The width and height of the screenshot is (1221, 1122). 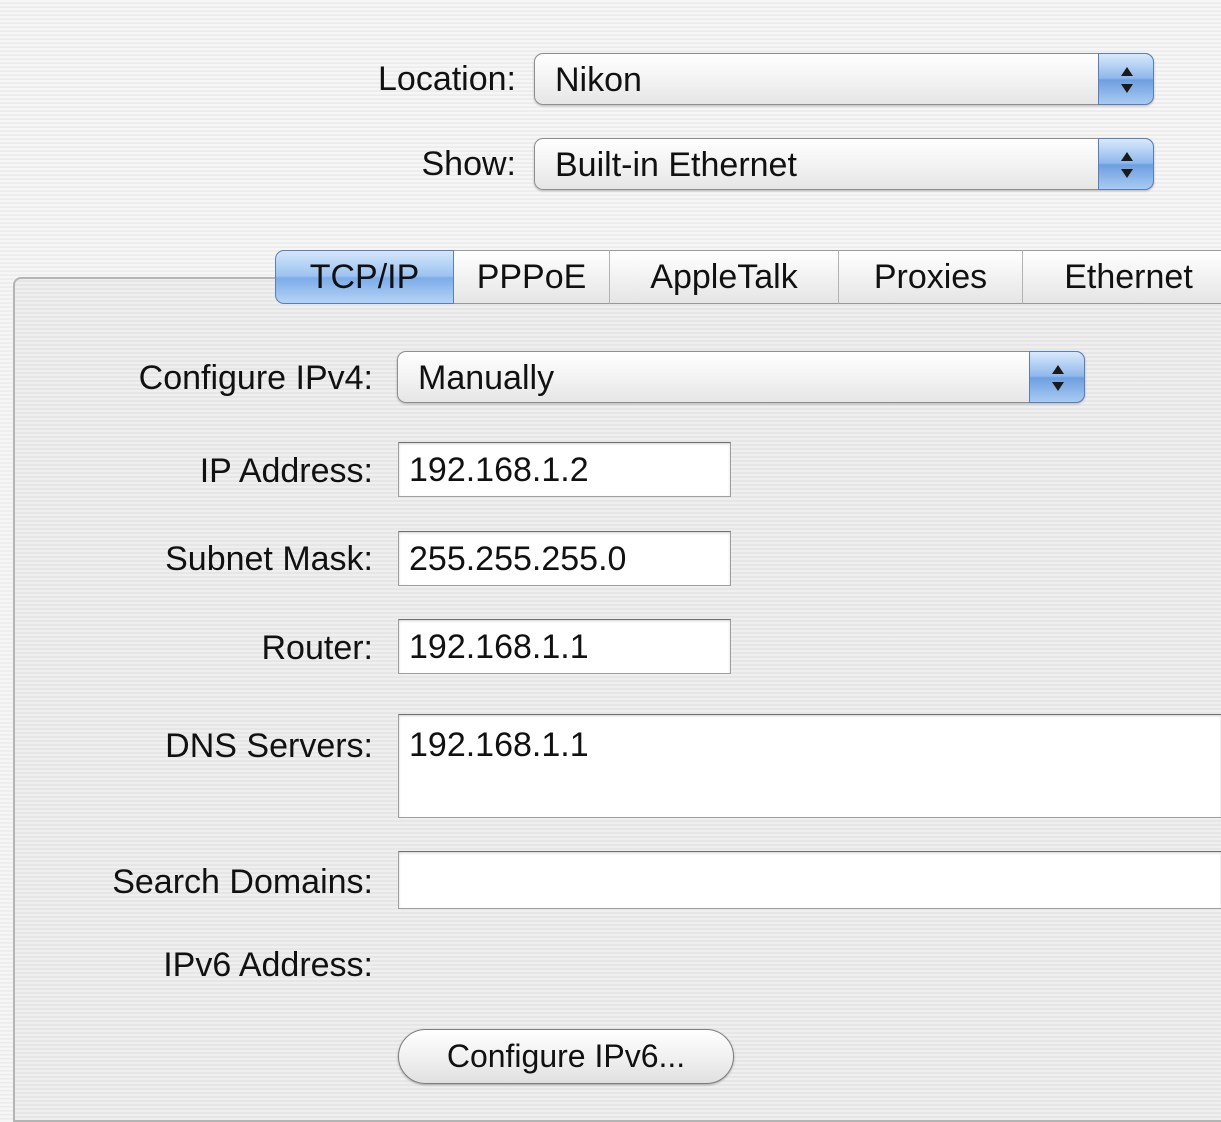 I want to click on dns-servers-field: 192.168.1.1, so click(x=809, y=766).